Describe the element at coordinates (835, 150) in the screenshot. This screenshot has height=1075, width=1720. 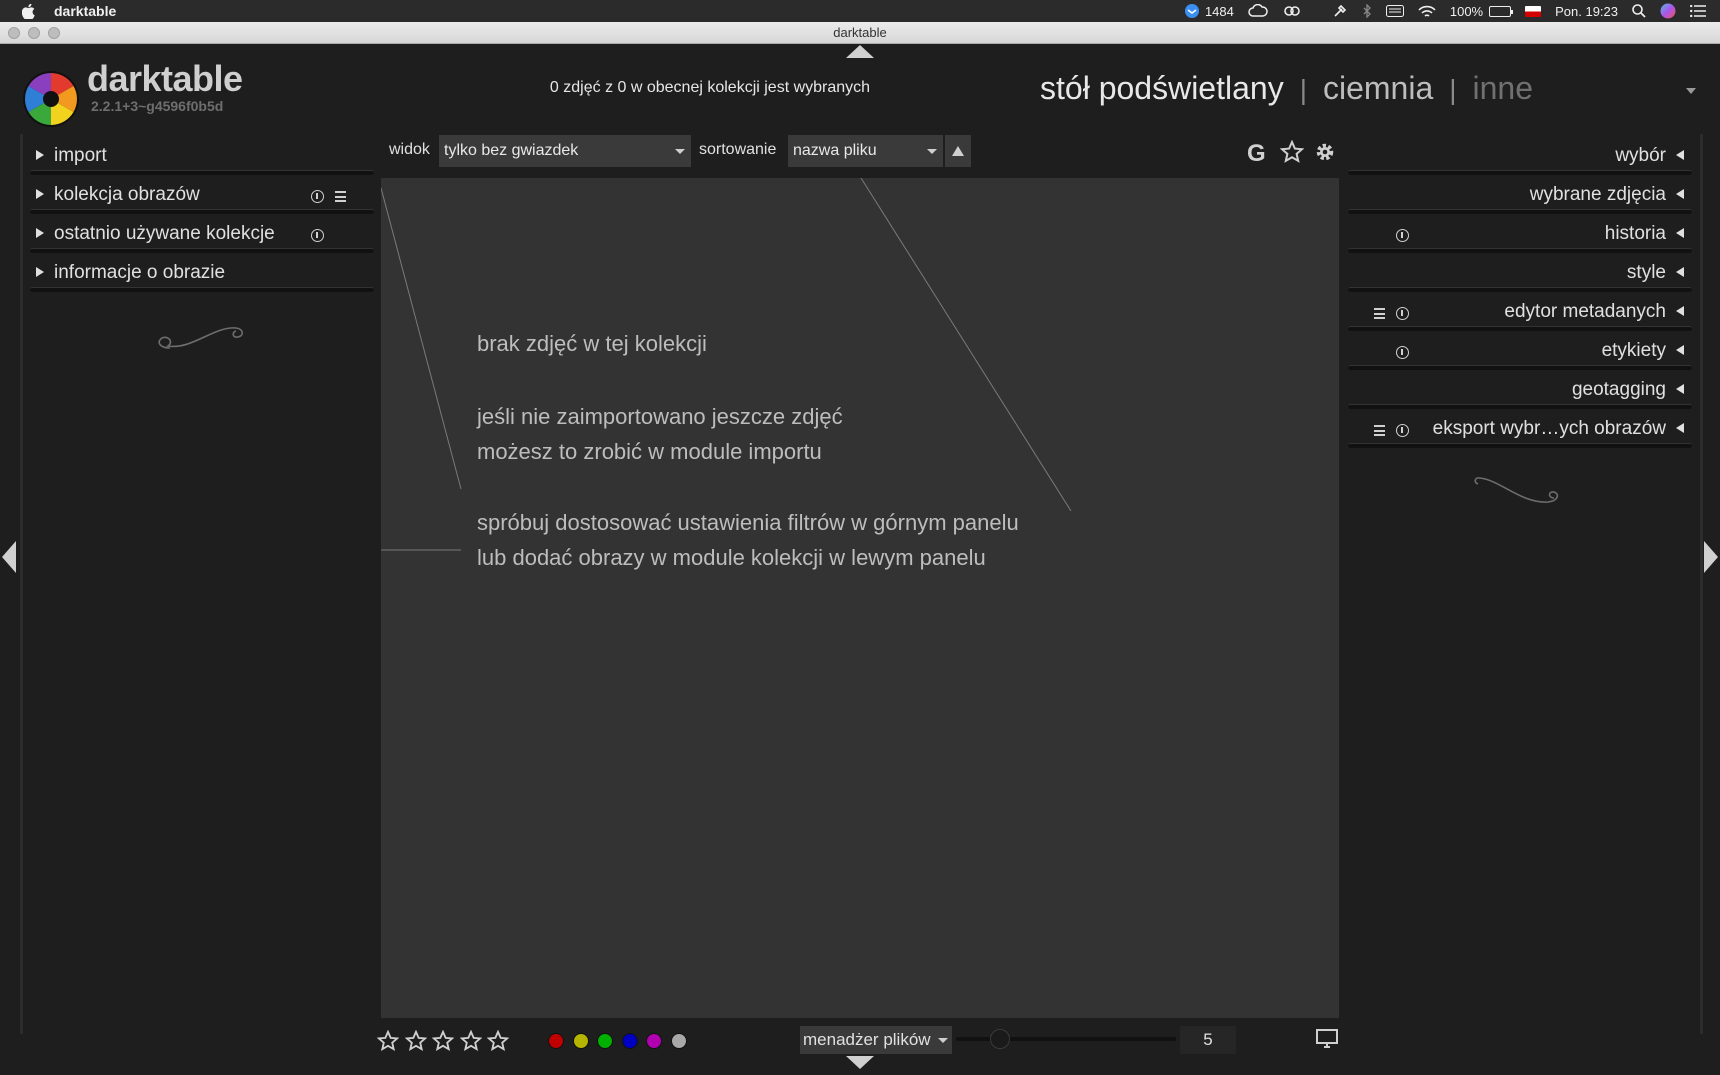
I see `sort-value: nazwa pliku` at that location.